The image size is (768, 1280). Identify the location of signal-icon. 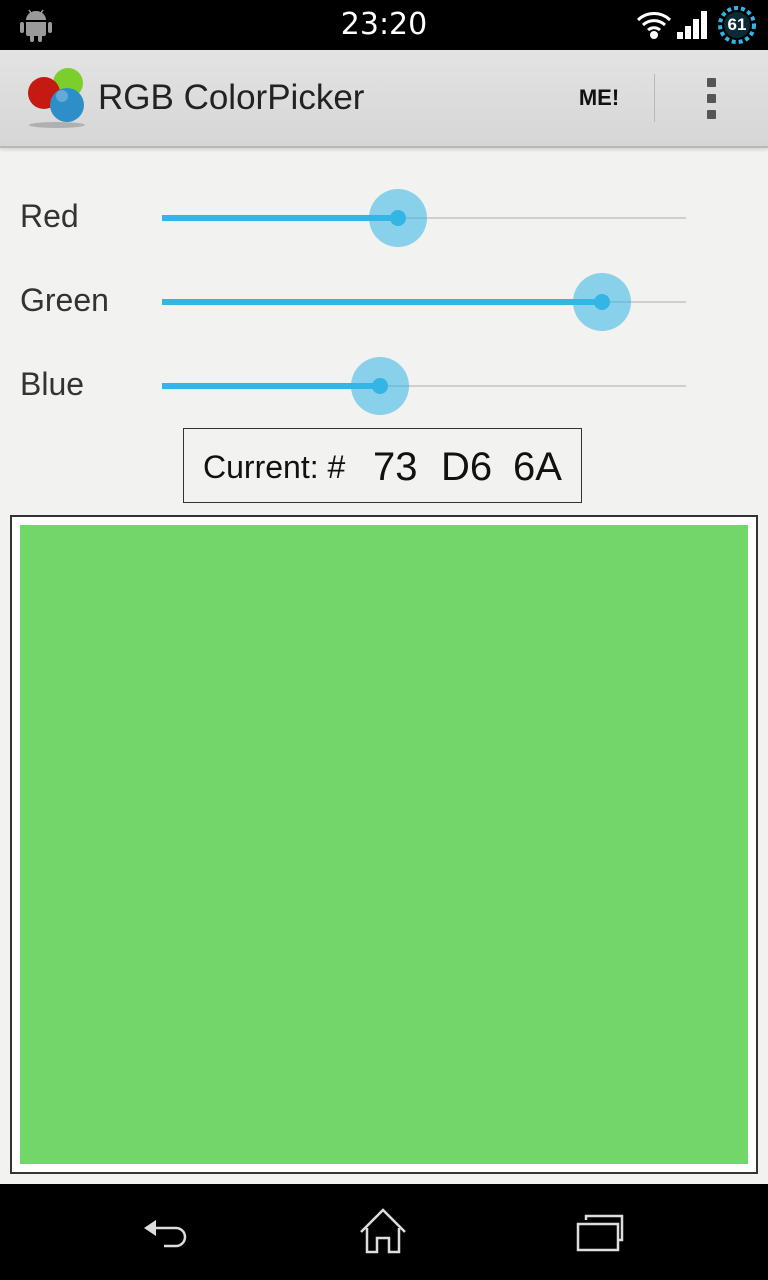
(692, 25).